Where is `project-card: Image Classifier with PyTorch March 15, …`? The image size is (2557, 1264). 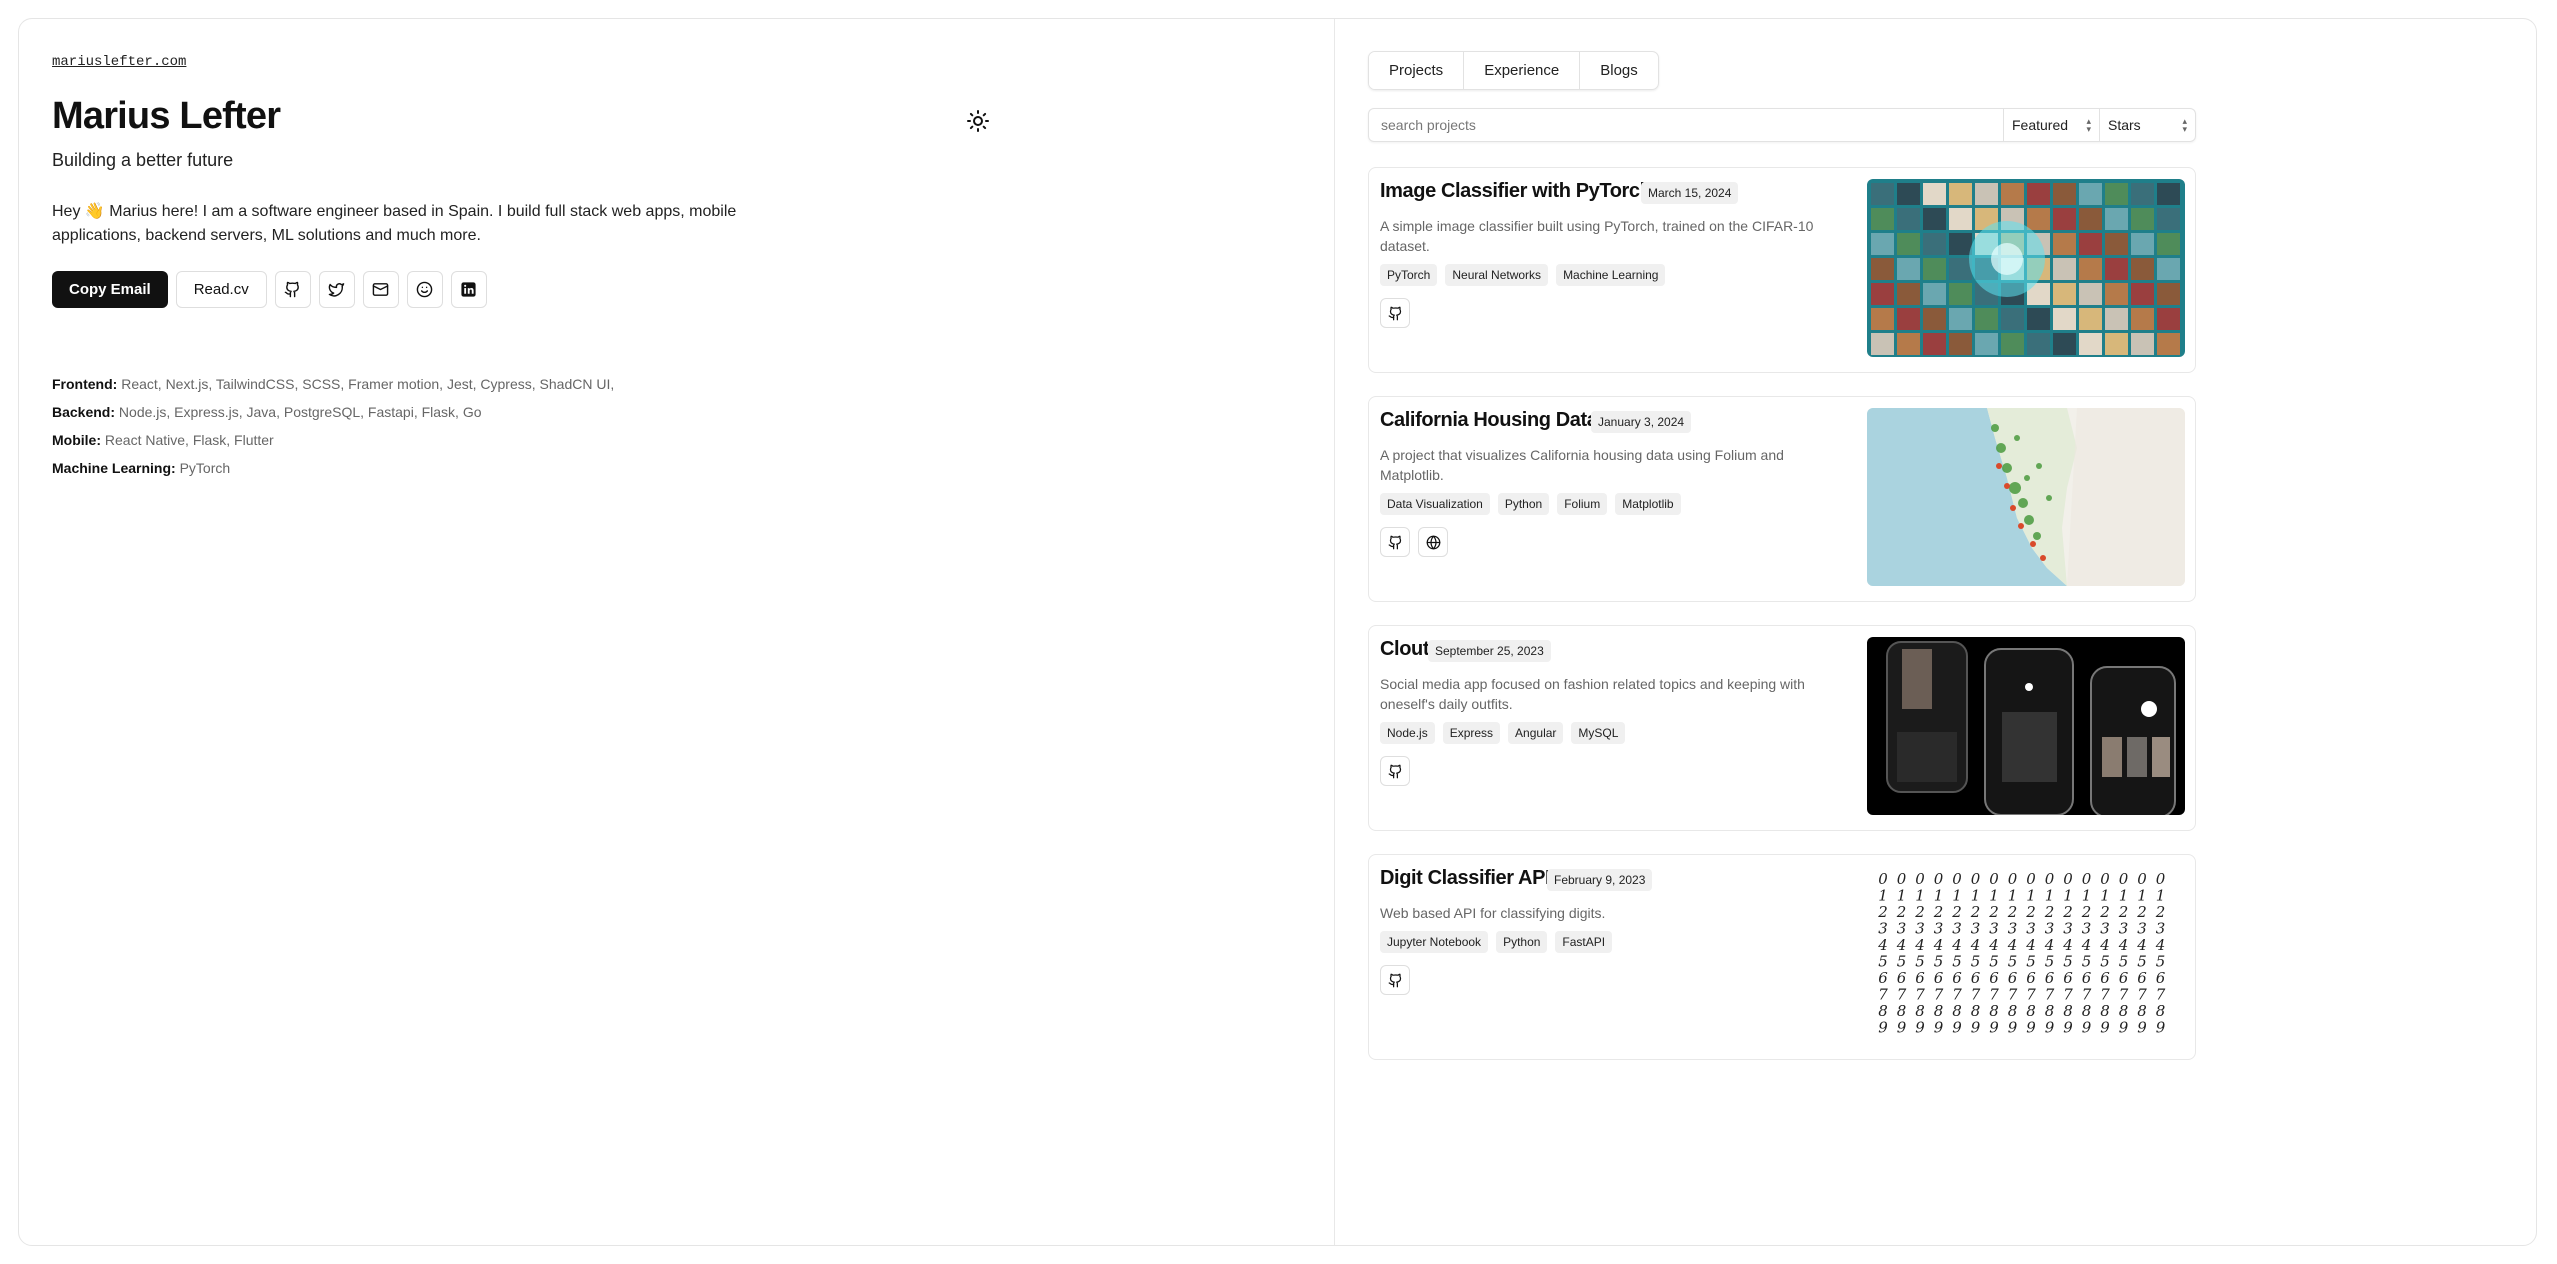
project-card: Image Classifier with PyTorch March 15, … is located at coordinates (1782, 270).